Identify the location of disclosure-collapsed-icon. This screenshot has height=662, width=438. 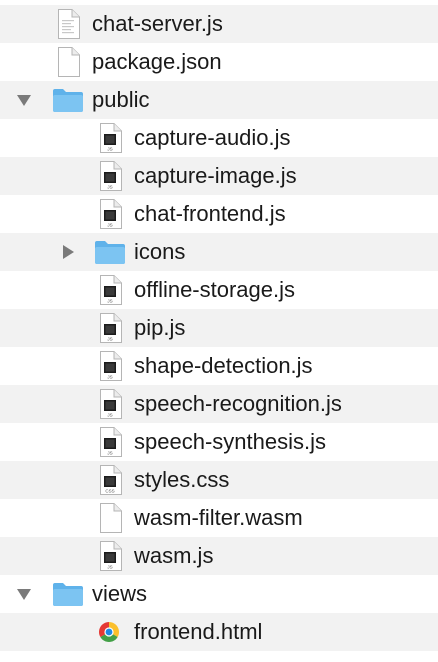
(68, 252).